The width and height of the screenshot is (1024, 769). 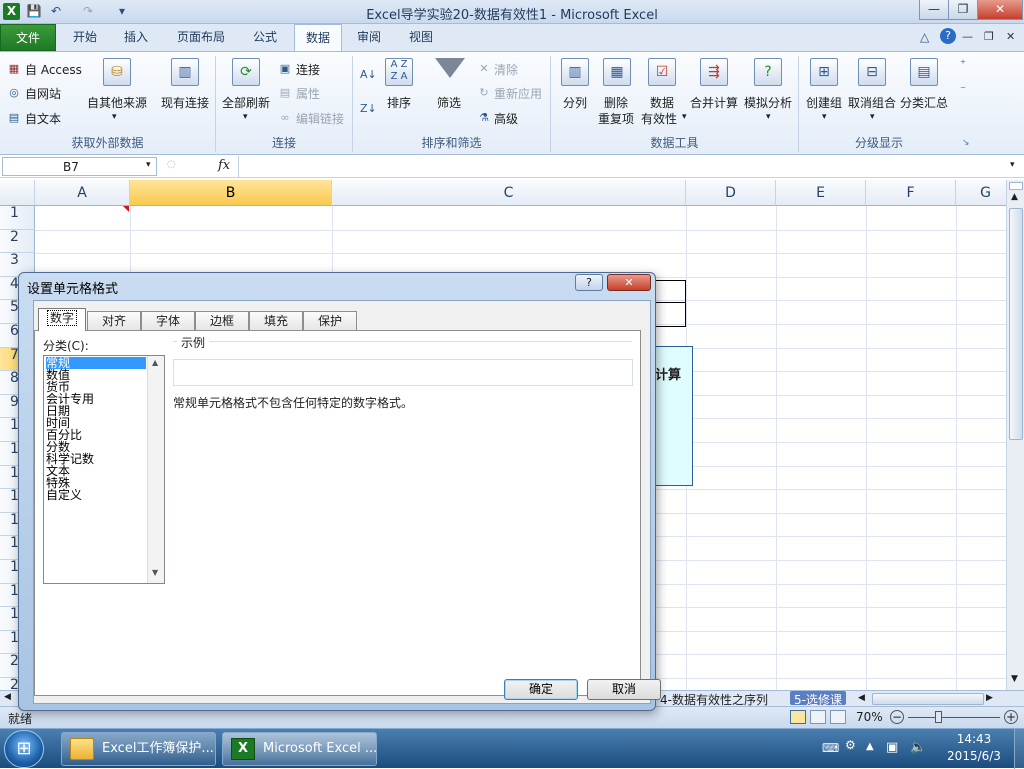 What do you see at coordinates (368, 74) in the screenshot?
I see `sort-ascending-icon: A↓` at bounding box center [368, 74].